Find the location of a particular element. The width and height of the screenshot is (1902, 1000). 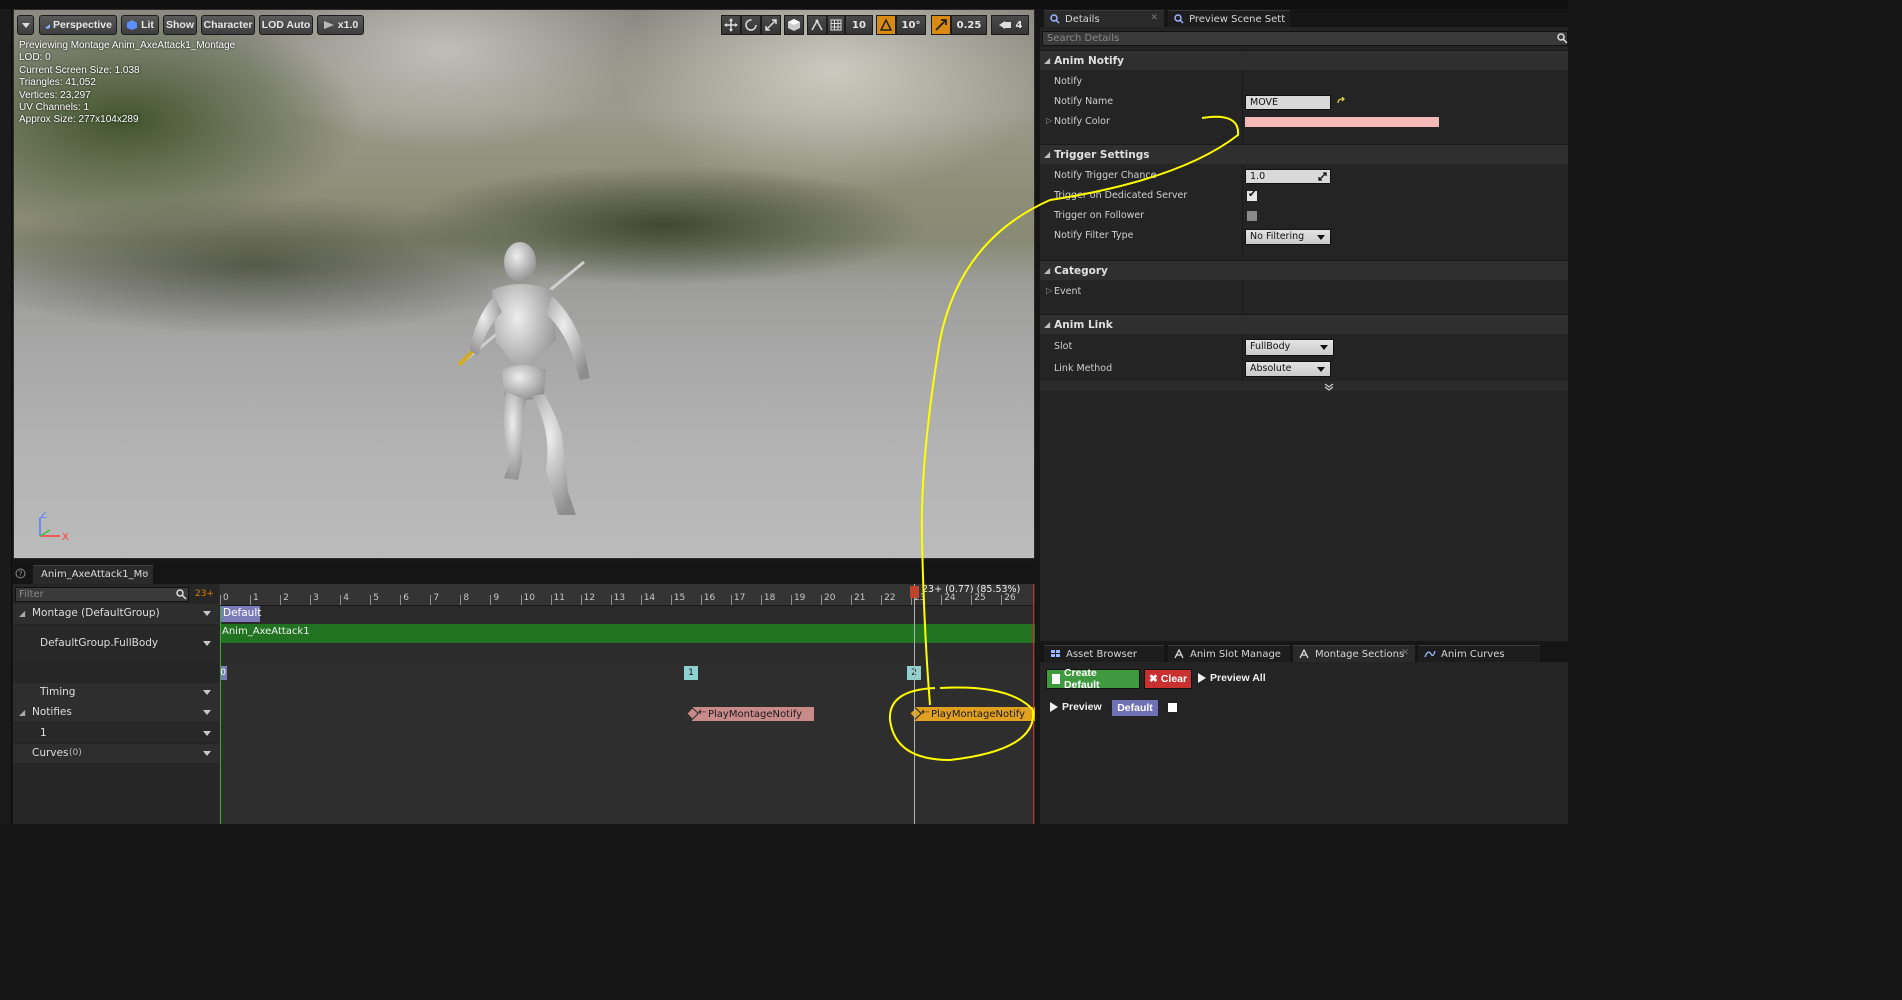

timeline-tabbar: ? Anim_AxeAttack1_Mo ✕ is located at coordinates (524, 573).